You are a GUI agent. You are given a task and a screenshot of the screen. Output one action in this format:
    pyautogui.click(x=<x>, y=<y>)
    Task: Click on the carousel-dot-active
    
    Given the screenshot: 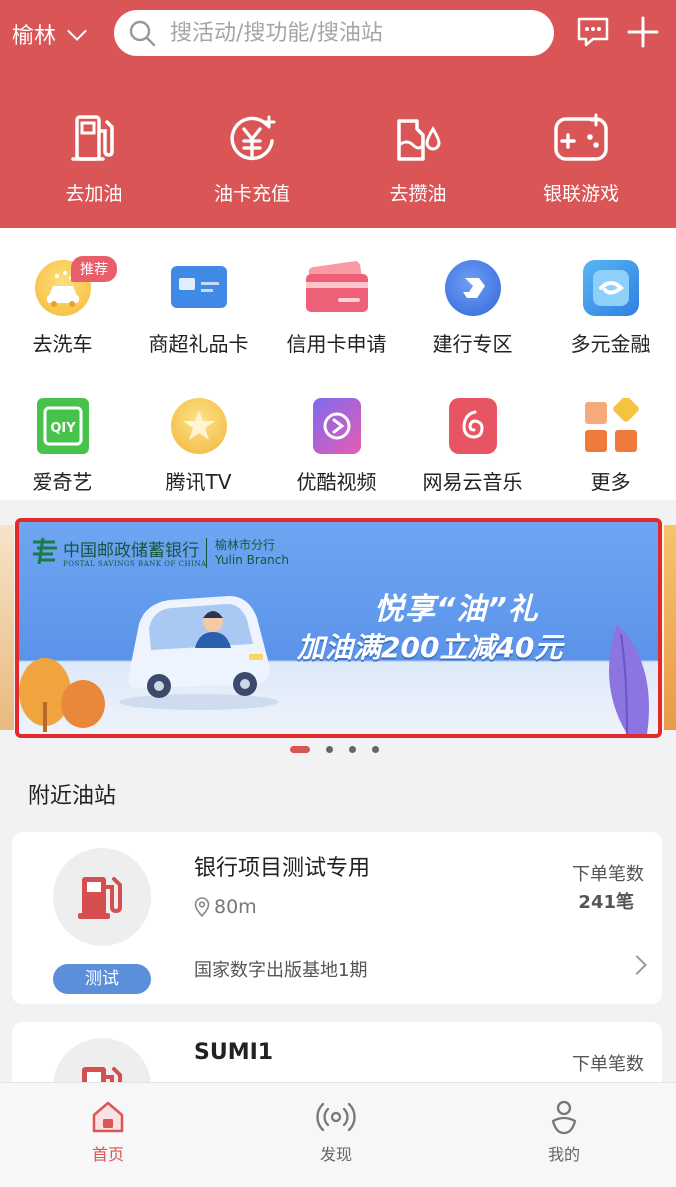 What is the action you would take?
    pyautogui.click(x=300, y=749)
    